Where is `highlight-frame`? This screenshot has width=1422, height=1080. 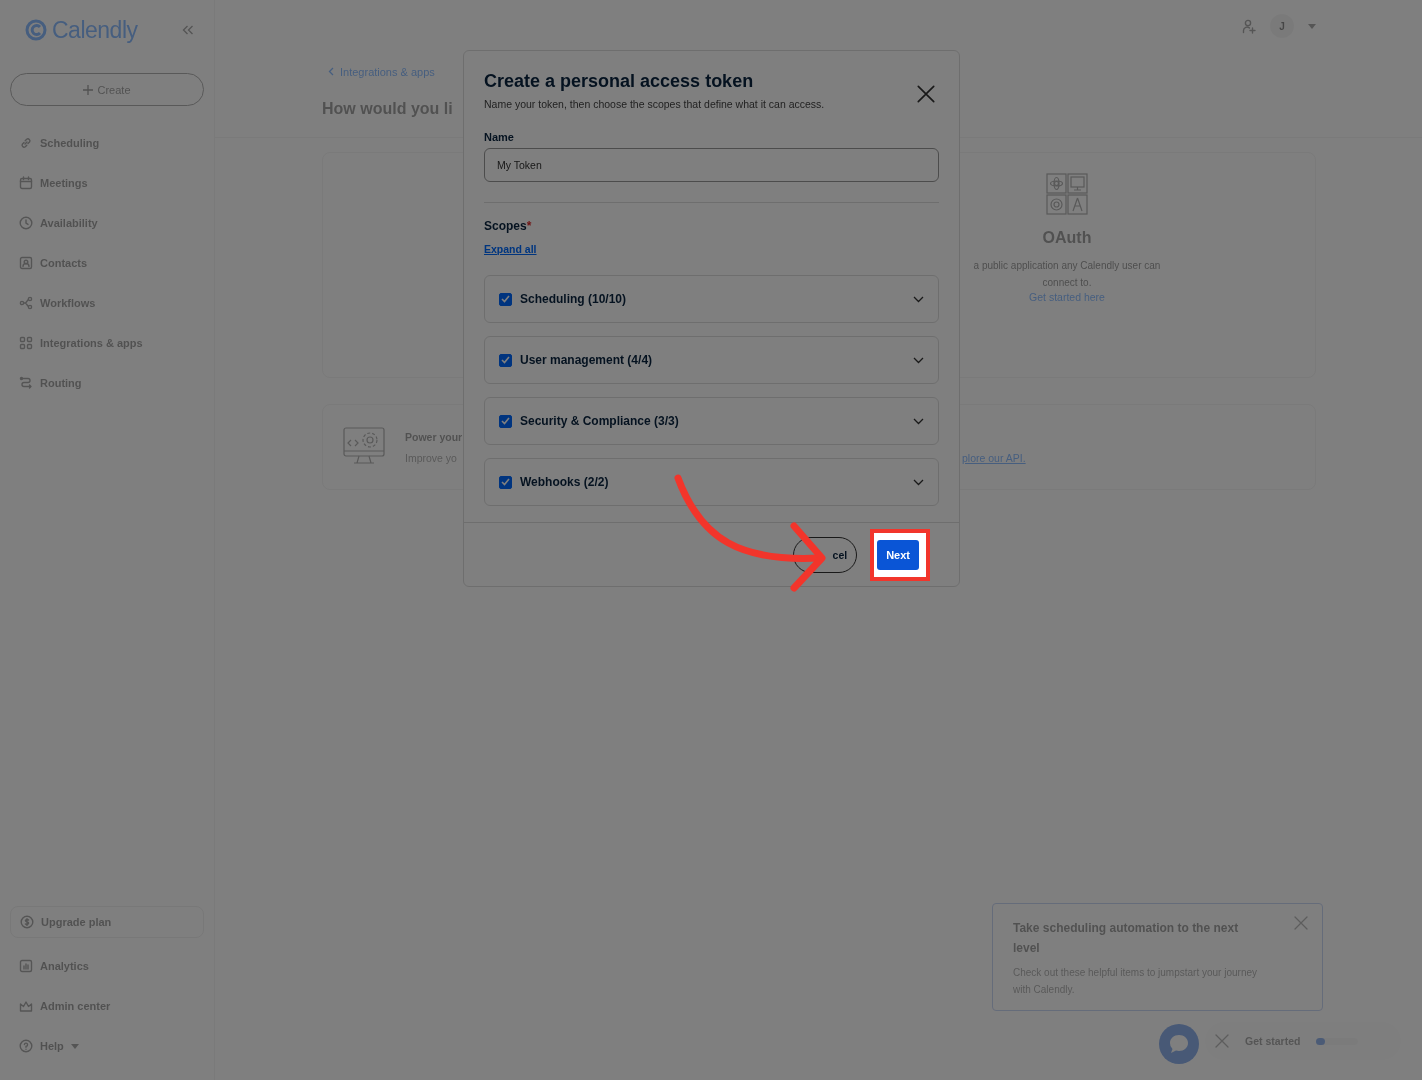
highlight-frame is located at coordinates (900, 555).